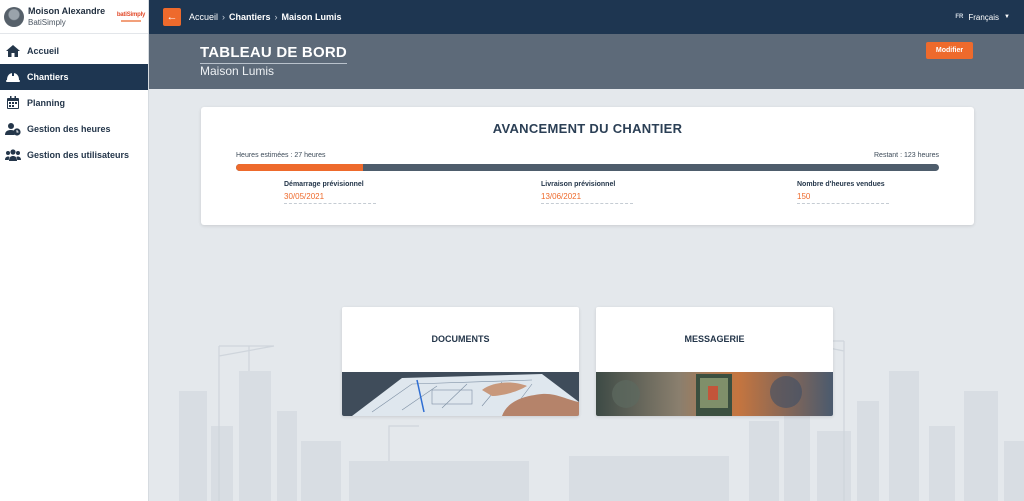 The width and height of the screenshot is (1024, 501). What do you see at coordinates (460, 394) in the screenshot?
I see `blueprint-photo` at bounding box center [460, 394].